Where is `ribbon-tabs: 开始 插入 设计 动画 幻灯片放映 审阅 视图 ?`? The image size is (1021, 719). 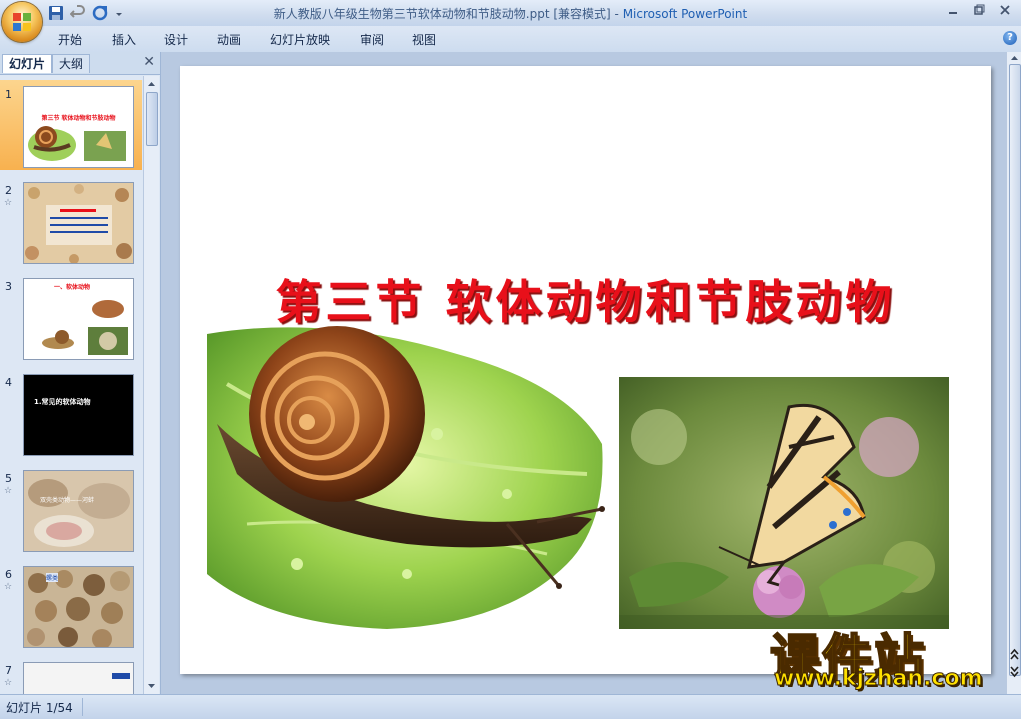
ribbon-tabs: 开始 插入 设计 动画 幻灯片放映 审阅 视图 ? is located at coordinates (510, 39).